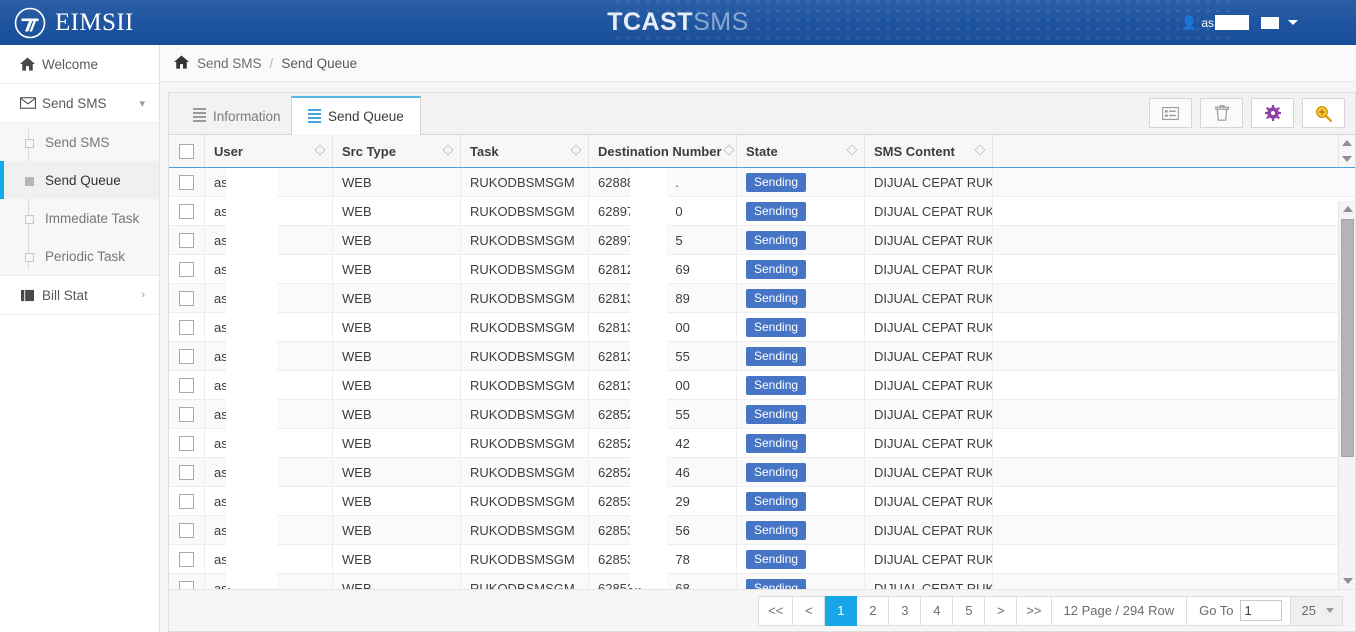 The width and height of the screenshot is (1356, 632). Describe the element at coordinates (905, 610) in the screenshot. I see `page-button-3: 3` at that location.